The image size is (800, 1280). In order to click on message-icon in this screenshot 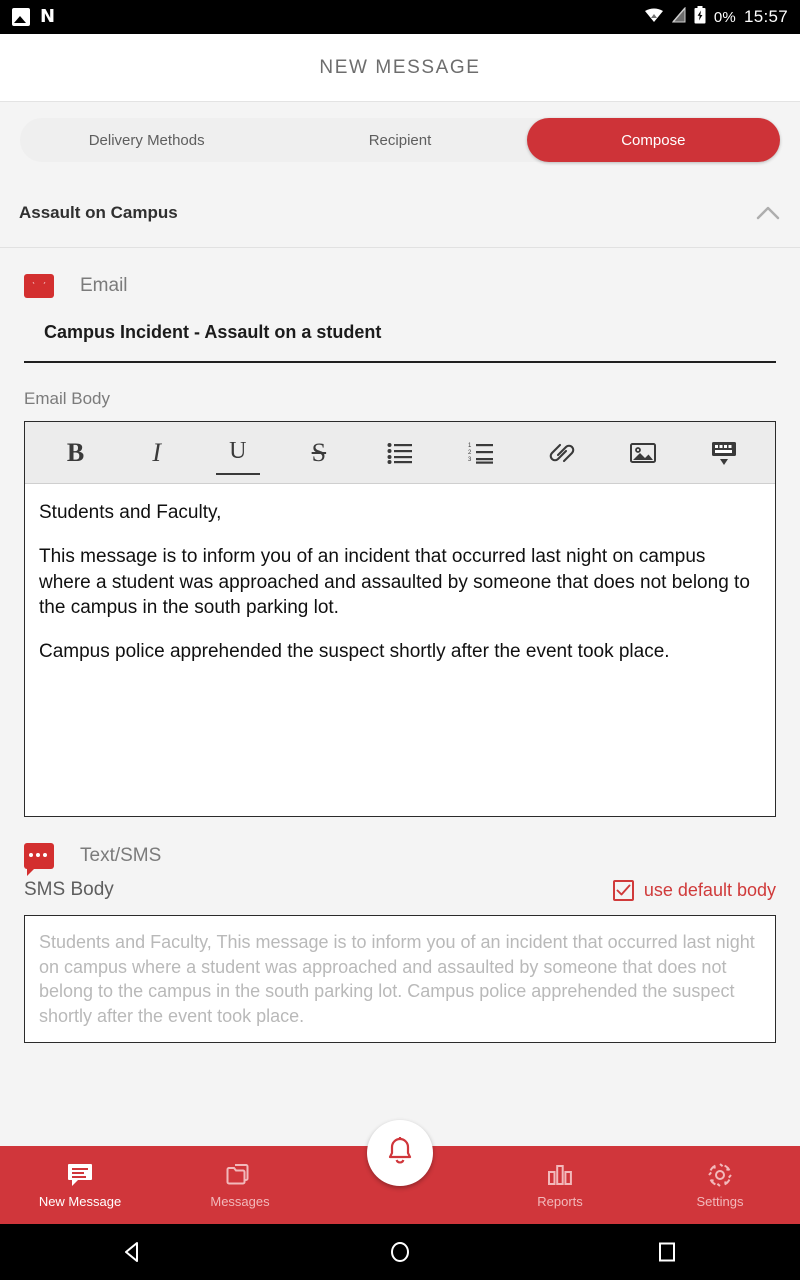, I will do `click(80, 1175)`.